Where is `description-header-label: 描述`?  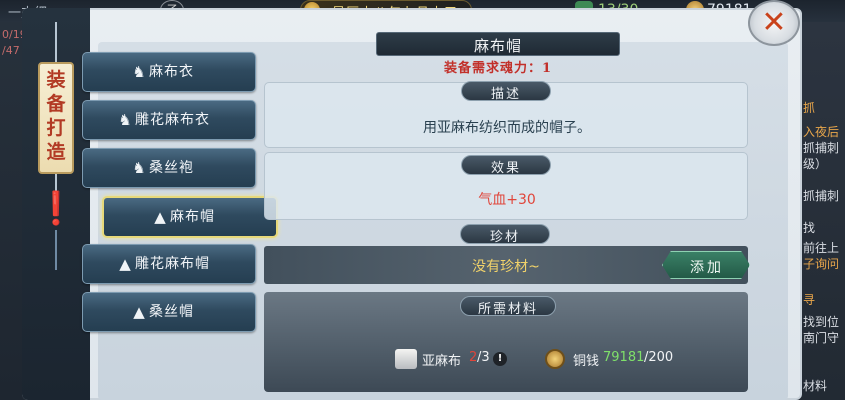
description-header-label: 描述 is located at coordinates (505, 94).